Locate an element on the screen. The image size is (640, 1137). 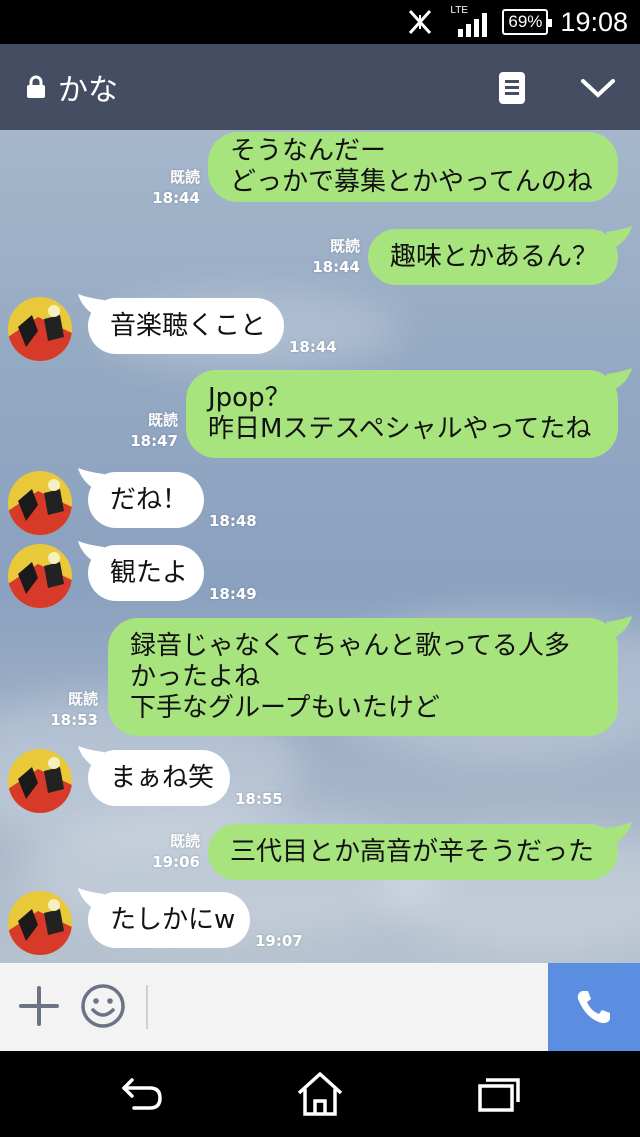
message-bubble: 趣味とかあるん？ is located at coordinates (493, 257).